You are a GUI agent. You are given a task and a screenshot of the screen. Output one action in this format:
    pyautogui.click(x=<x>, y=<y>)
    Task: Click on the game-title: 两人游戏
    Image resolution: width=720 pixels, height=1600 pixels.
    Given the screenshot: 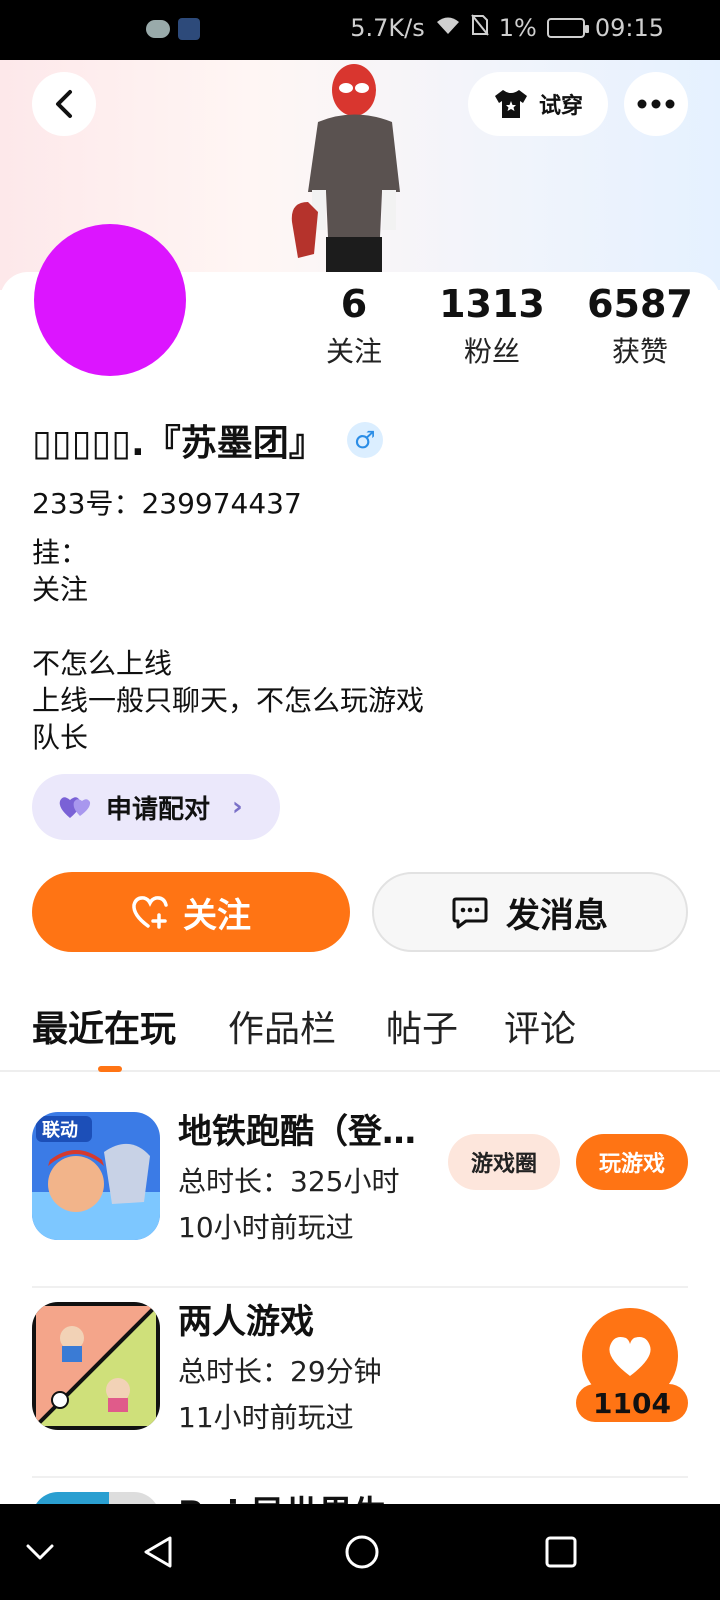 What is the action you would take?
    pyautogui.click(x=246, y=1322)
    